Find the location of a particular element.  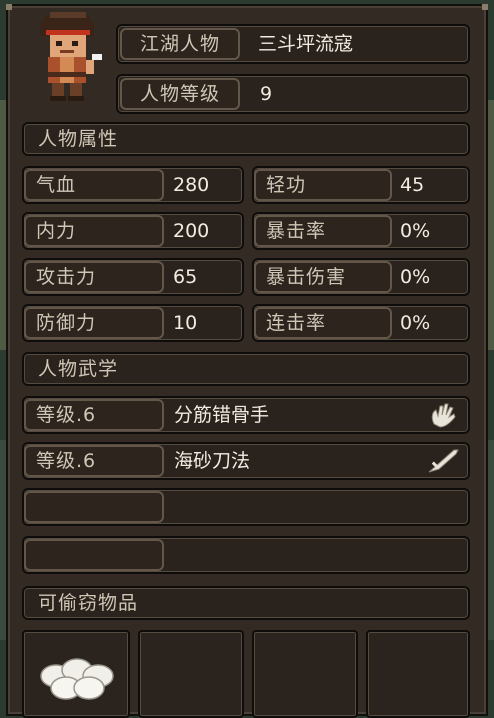

attr-label-combo-rate: 连击率 is located at coordinates (323, 323).